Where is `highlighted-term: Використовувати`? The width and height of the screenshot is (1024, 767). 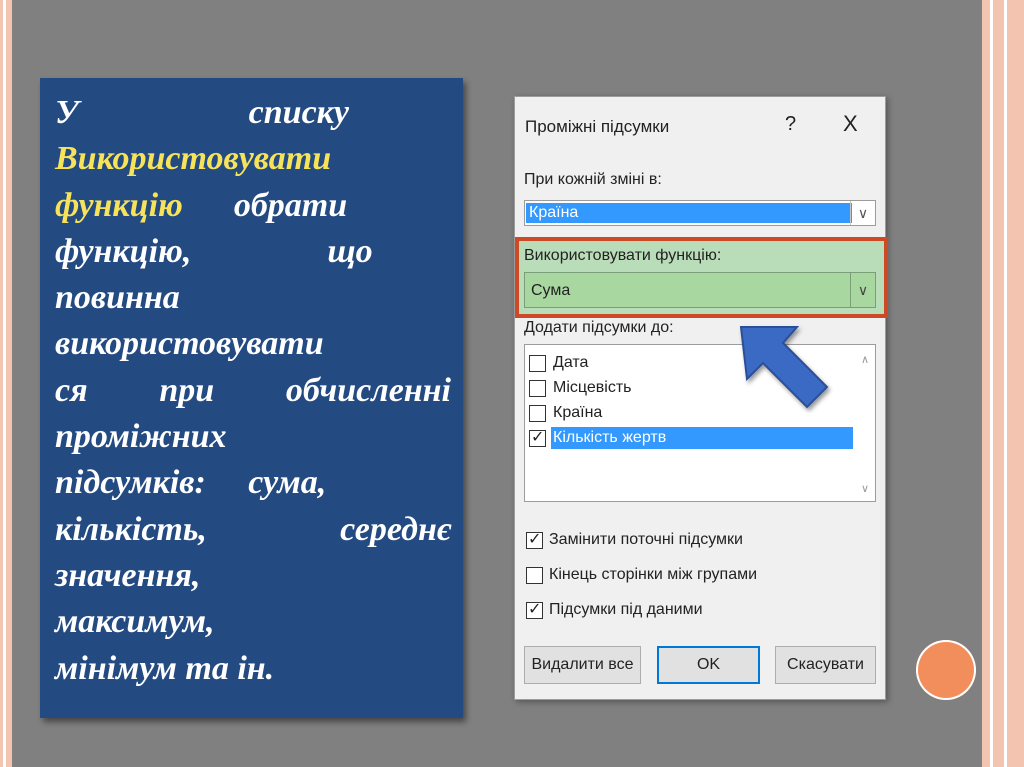 highlighted-term: Використовувати is located at coordinates (193, 159).